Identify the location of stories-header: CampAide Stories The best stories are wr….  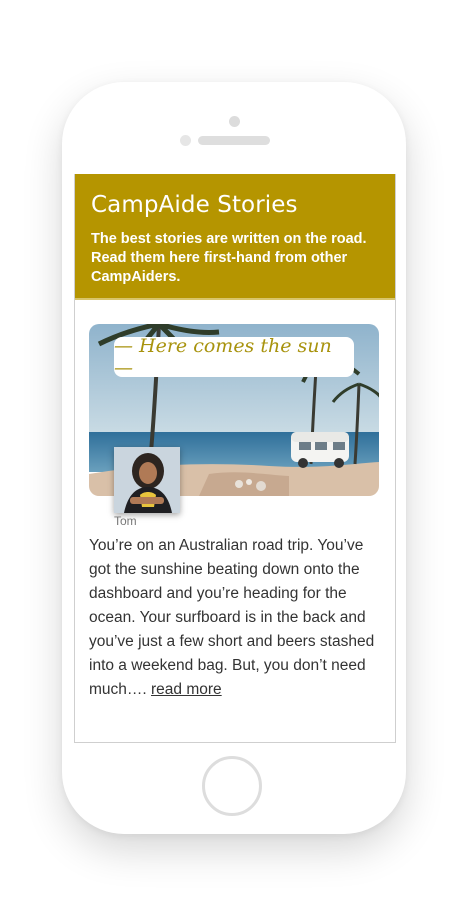
(235, 237).